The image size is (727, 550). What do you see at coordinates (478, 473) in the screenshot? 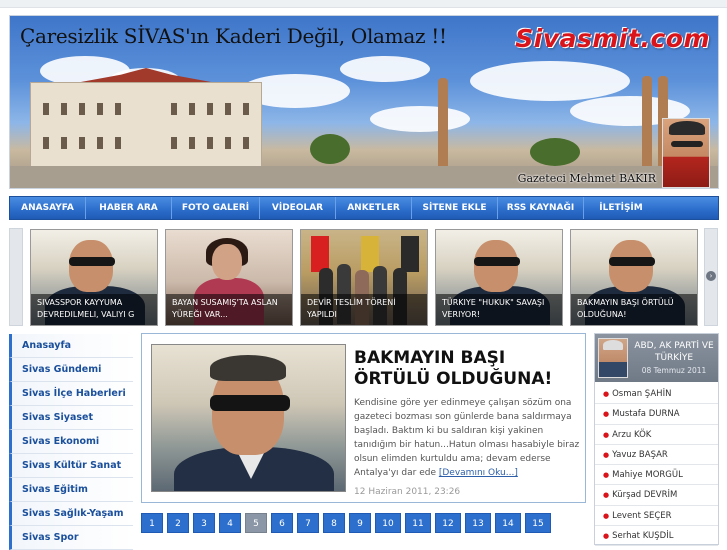
I see `read-more-link: [Devamını Oku...]` at bounding box center [478, 473].